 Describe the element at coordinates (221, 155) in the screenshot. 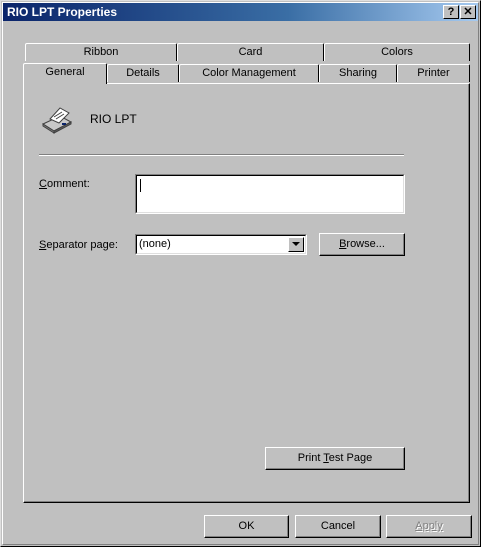

I see `separator-line` at that location.